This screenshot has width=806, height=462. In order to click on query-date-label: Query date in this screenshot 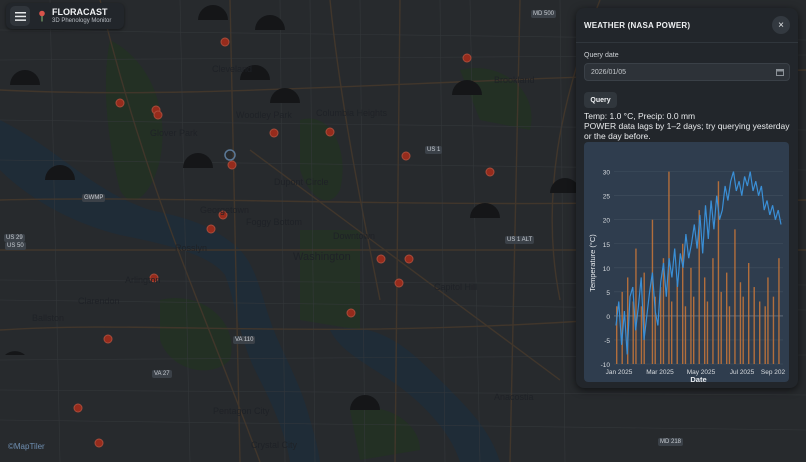, I will do `click(601, 55)`.